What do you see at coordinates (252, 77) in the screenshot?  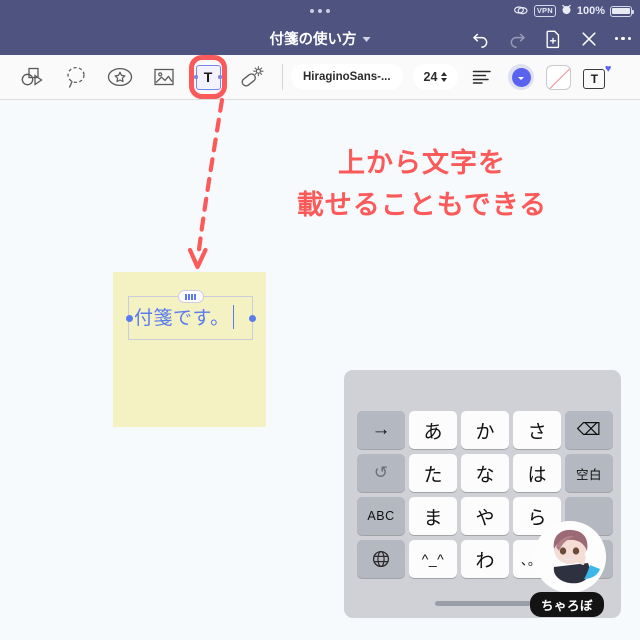 I see `eraser-tool` at bounding box center [252, 77].